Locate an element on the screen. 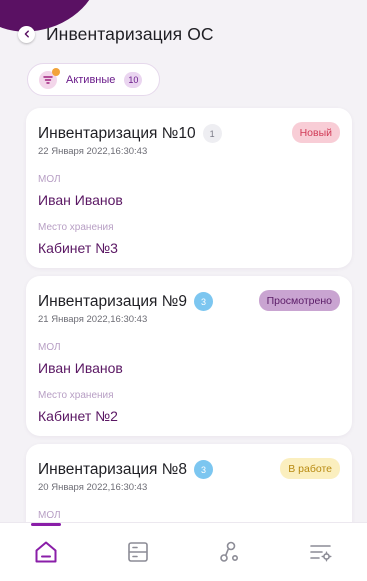  storage-value: Кабинет №3 is located at coordinates (78, 248).